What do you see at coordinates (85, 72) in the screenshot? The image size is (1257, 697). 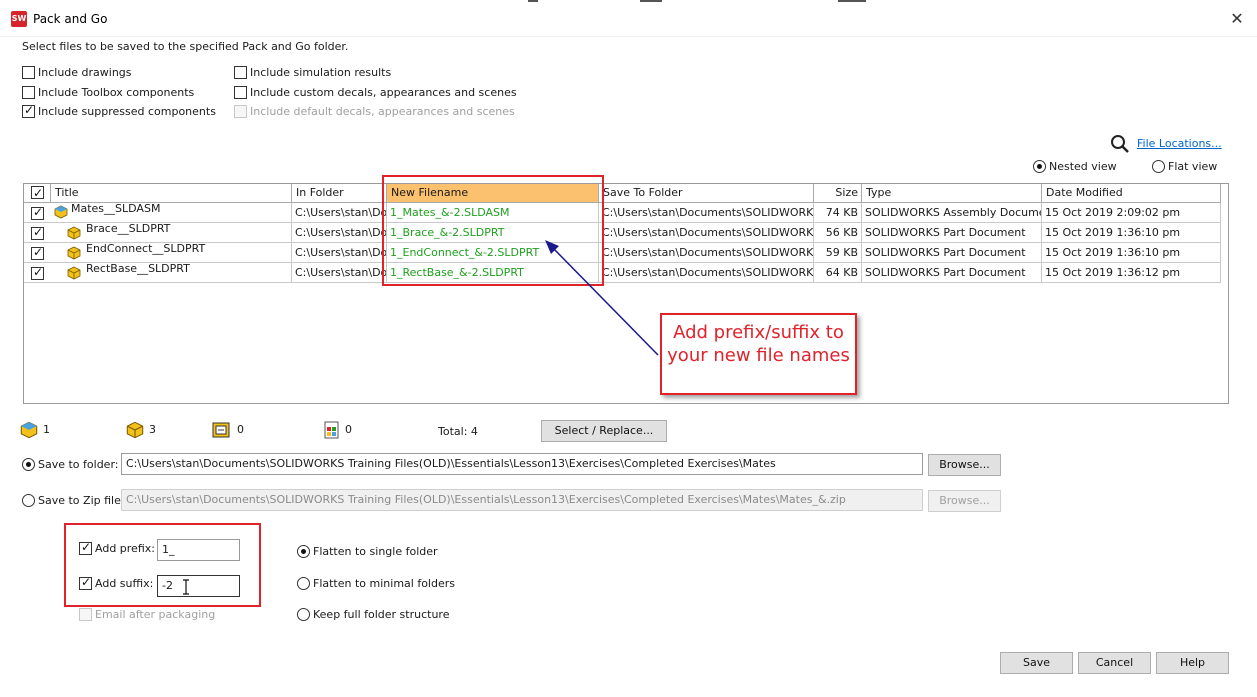 I see `include-drawings-label: Include drawings` at bounding box center [85, 72].